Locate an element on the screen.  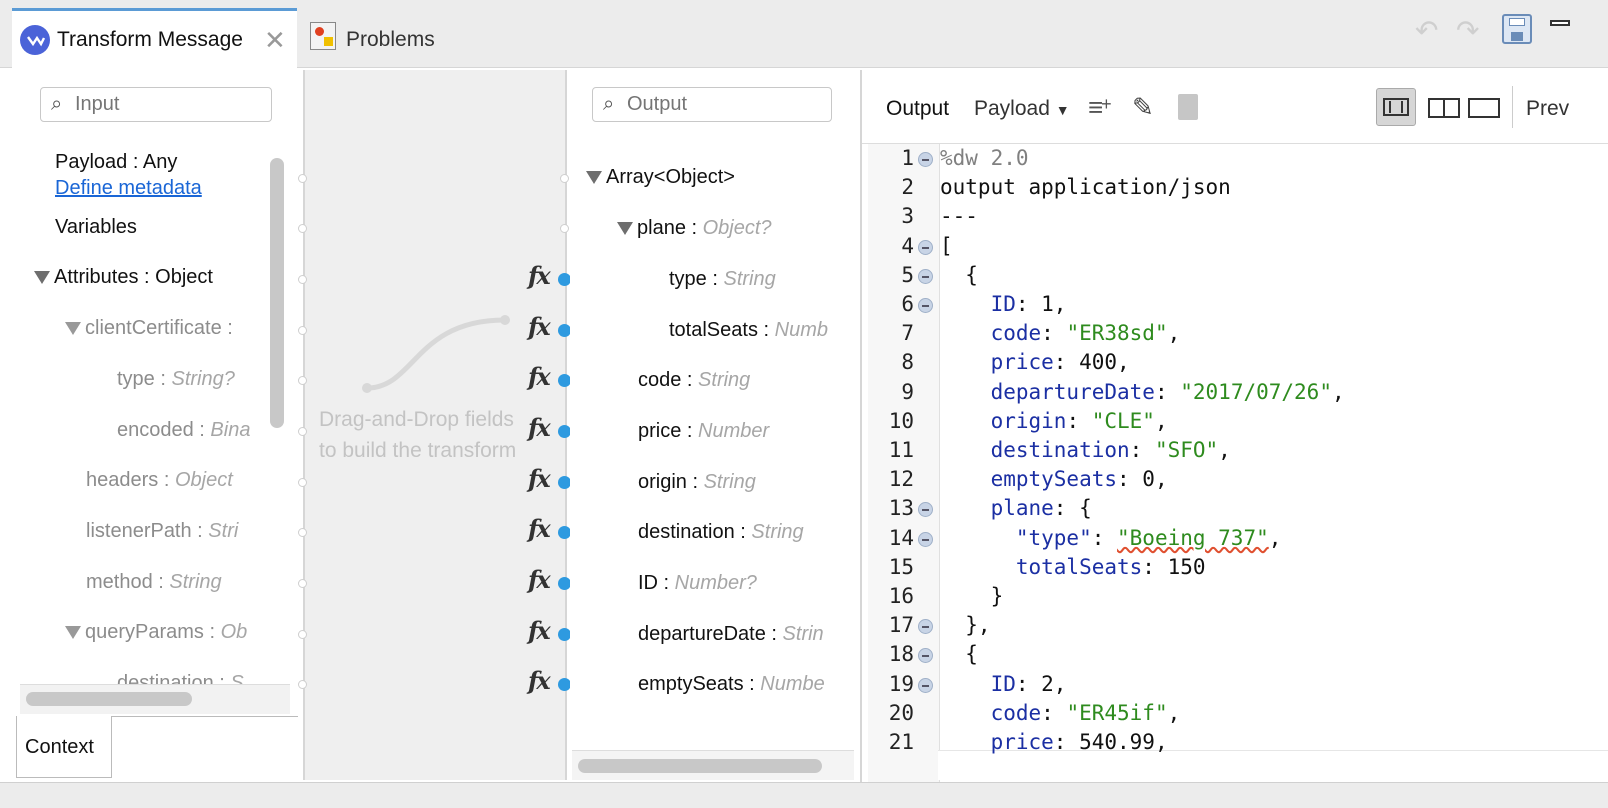
vertical-scrollbar is located at coordinates (277, 293).